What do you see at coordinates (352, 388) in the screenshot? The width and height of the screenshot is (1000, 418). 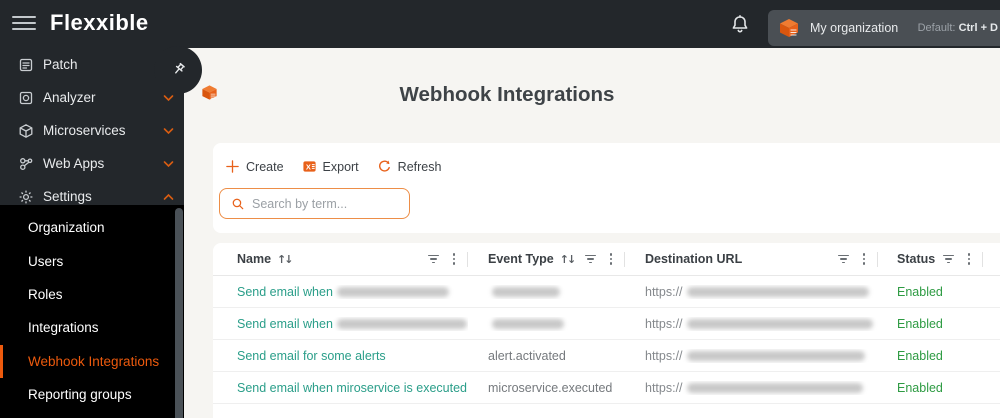 I see `webhook-name-link: Send email when miroservice is executed` at bounding box center [352, 388].